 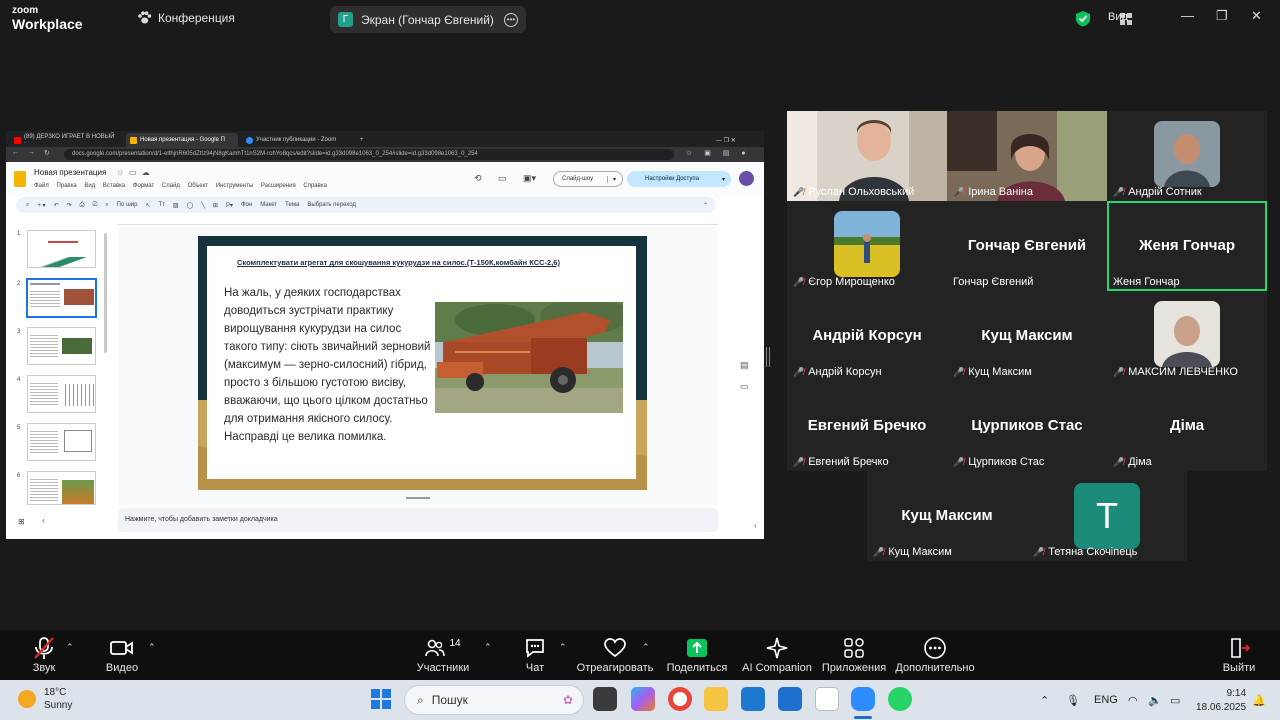 I want to click on chat-options-caret-icon: ⌃, so click(x=563, y=647).